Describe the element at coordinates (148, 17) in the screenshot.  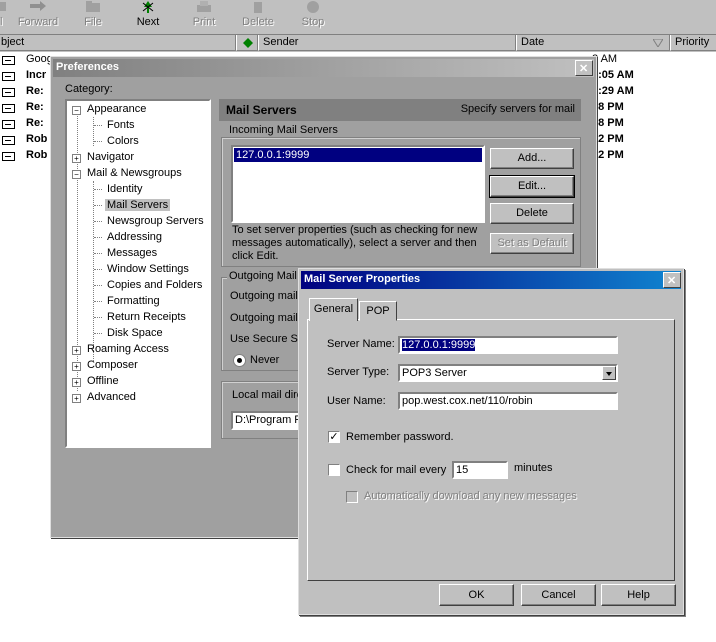
I see `next-button: Next` at that location.